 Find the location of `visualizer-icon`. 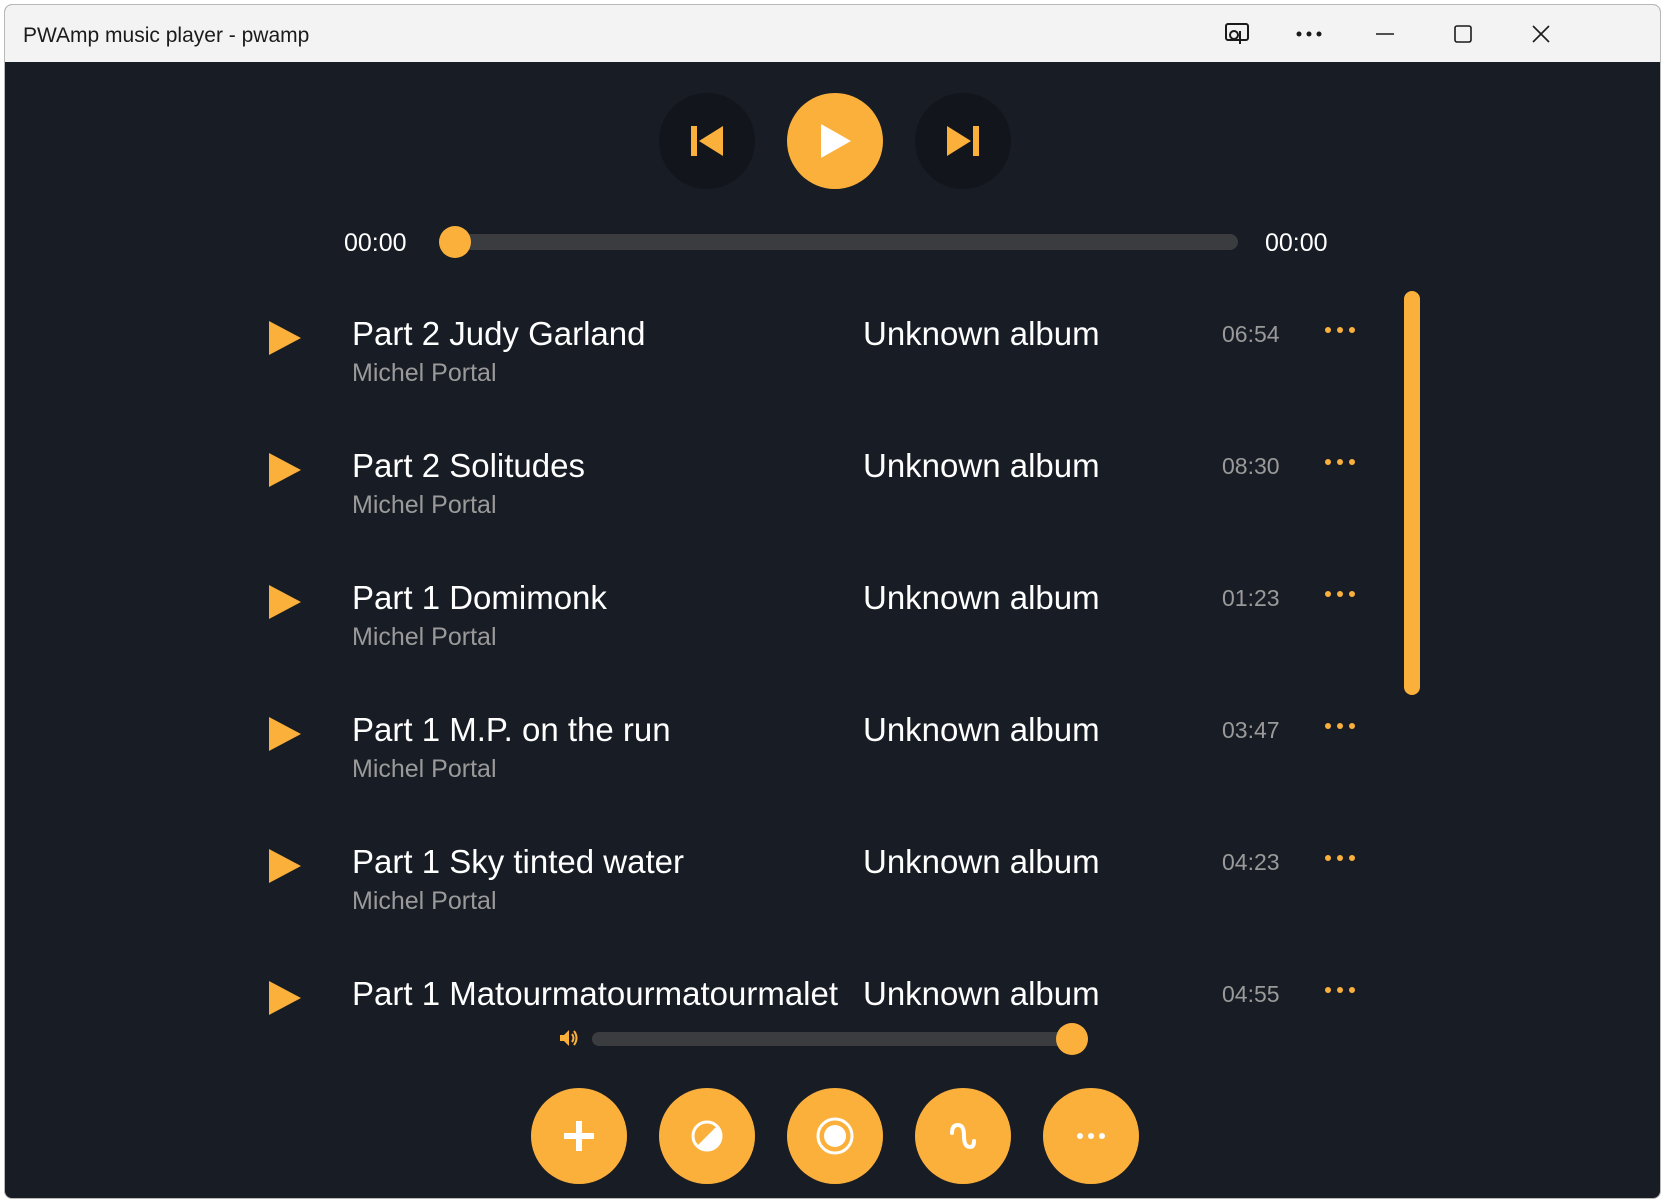

visualizer-icon is located at coordinates (963, 1136).